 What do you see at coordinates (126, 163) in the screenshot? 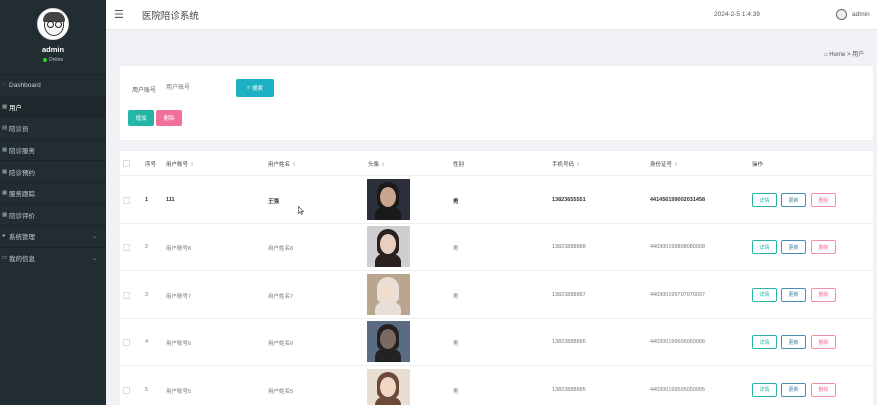
I see `select-all-checkbox` at bounding box center [126, 163].